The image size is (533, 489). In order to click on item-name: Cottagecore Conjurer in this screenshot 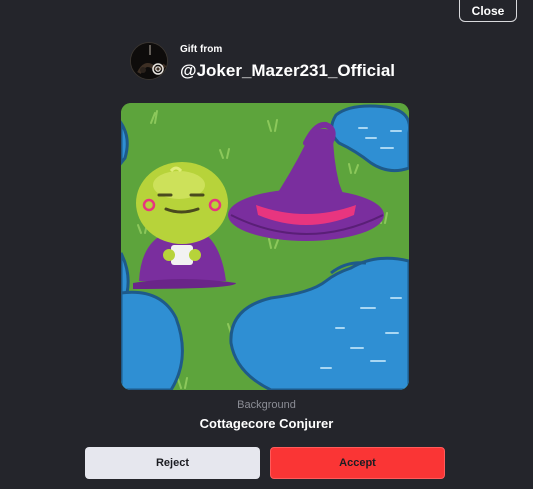, I will do `click(266, 423)`.